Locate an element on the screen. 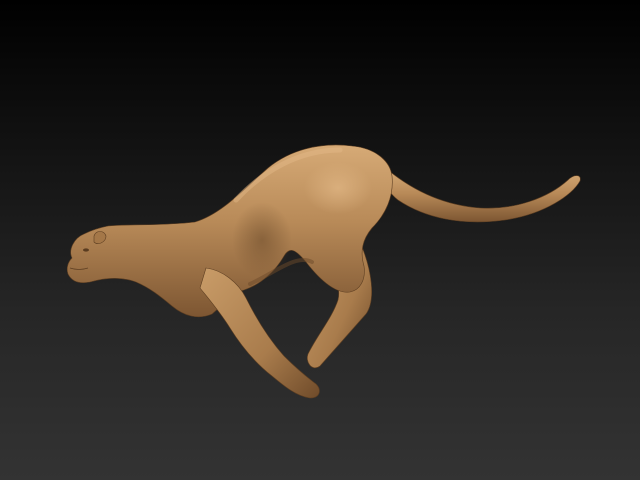  hip-highlight is located at coordinates (338, 188).